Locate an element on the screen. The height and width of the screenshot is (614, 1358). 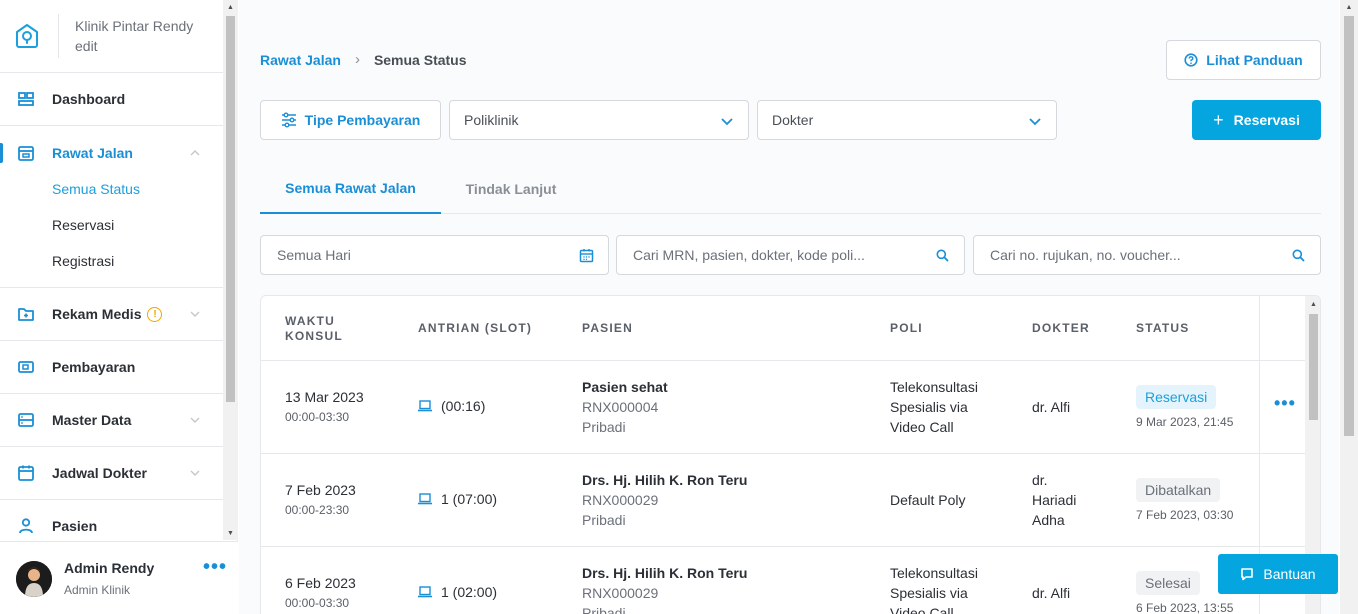
sidebar-item-pasien: Pasien is located at coordinates (111, 520).